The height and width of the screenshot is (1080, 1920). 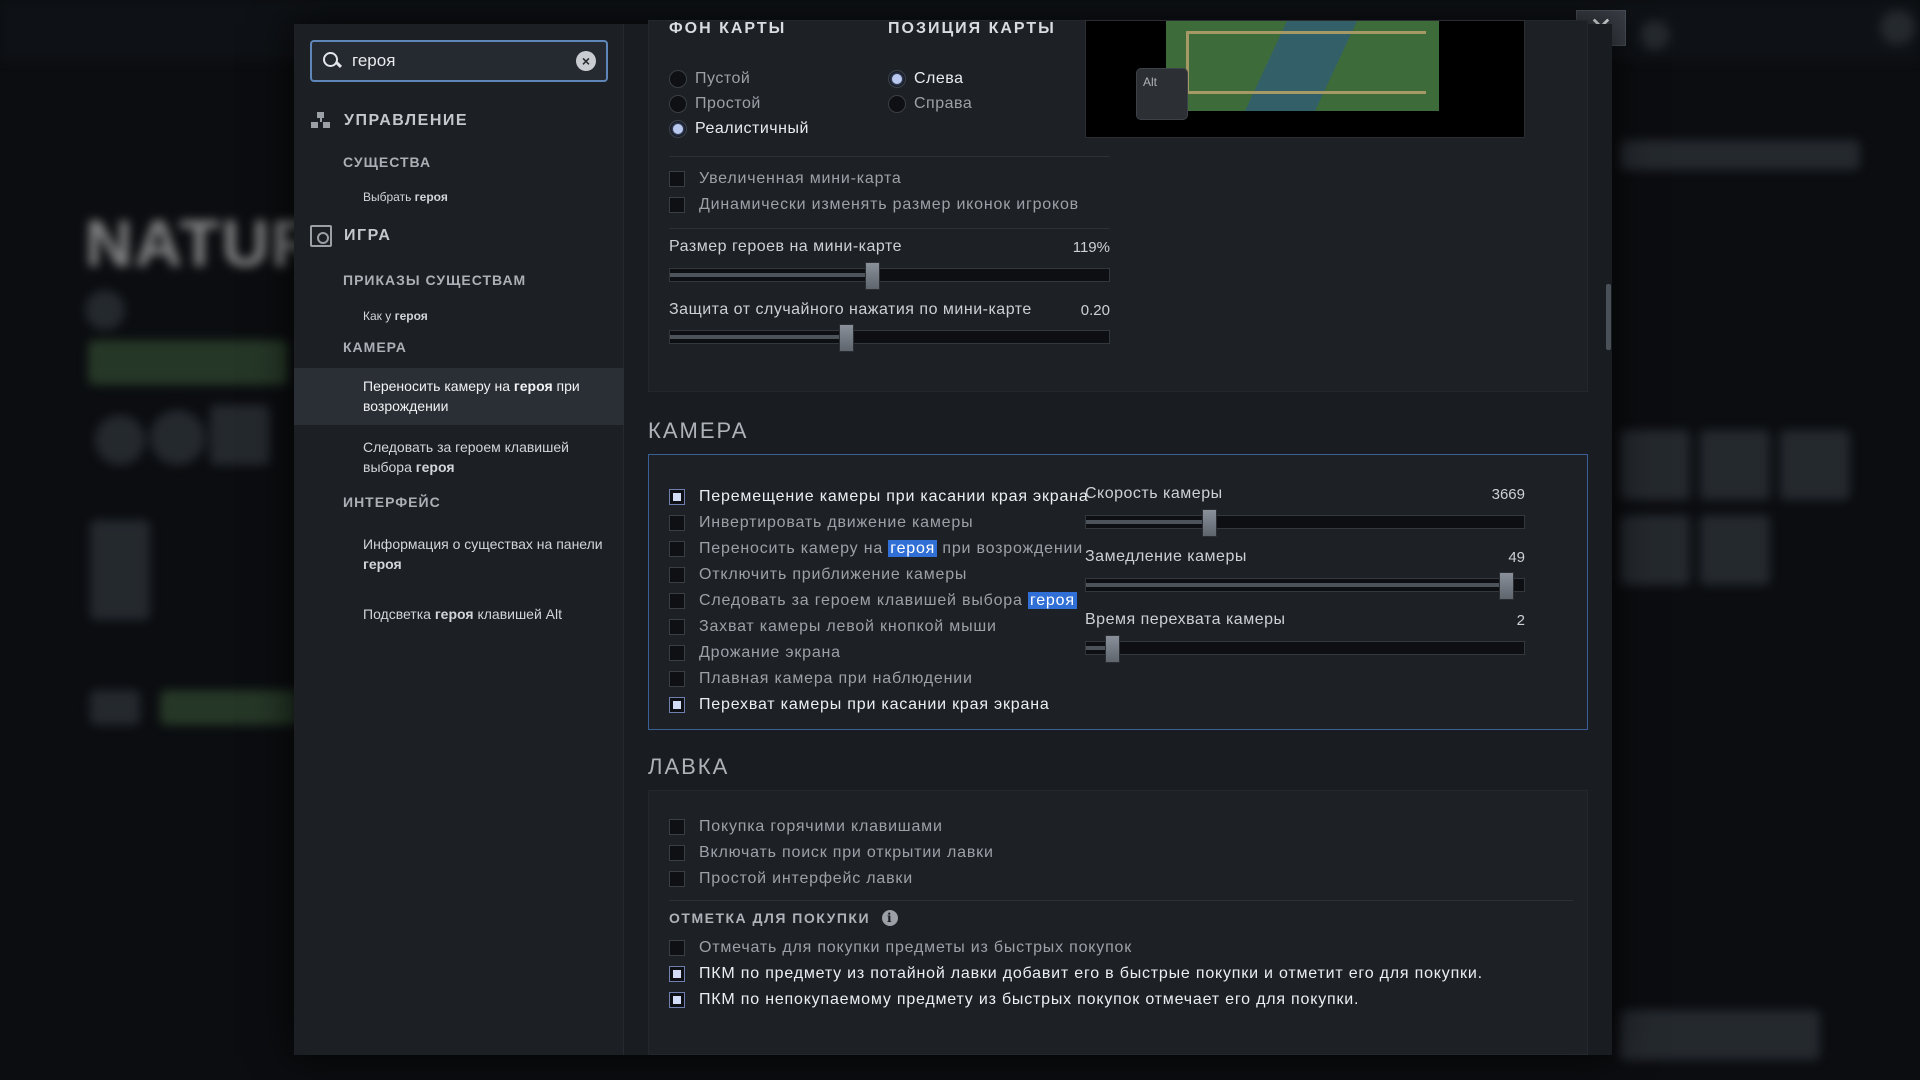 What do you see at coordinates (1305, 523) in the screenshot?
I see `slider-camera-speed` at bounding box center [1305, 523].